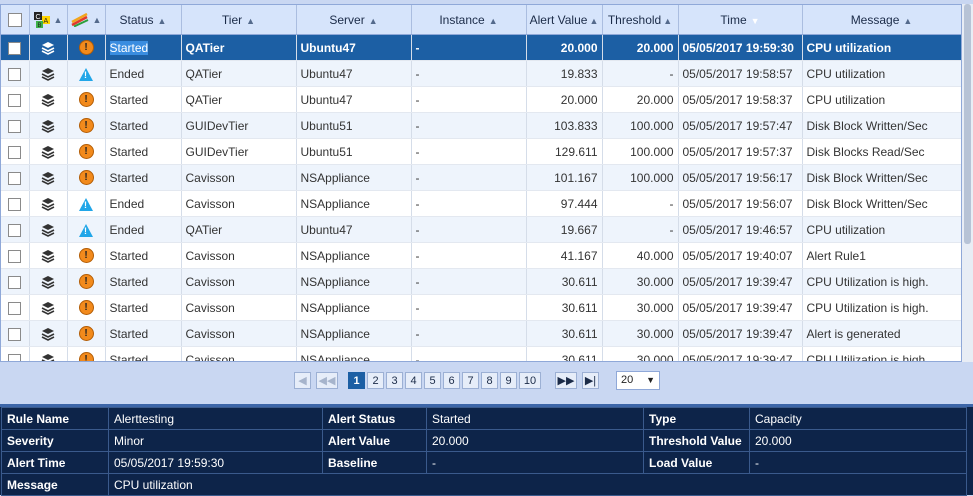 The width and height of the screenshot is (973, 496). I want to click on page-button-1: 1, so click(356, 380).